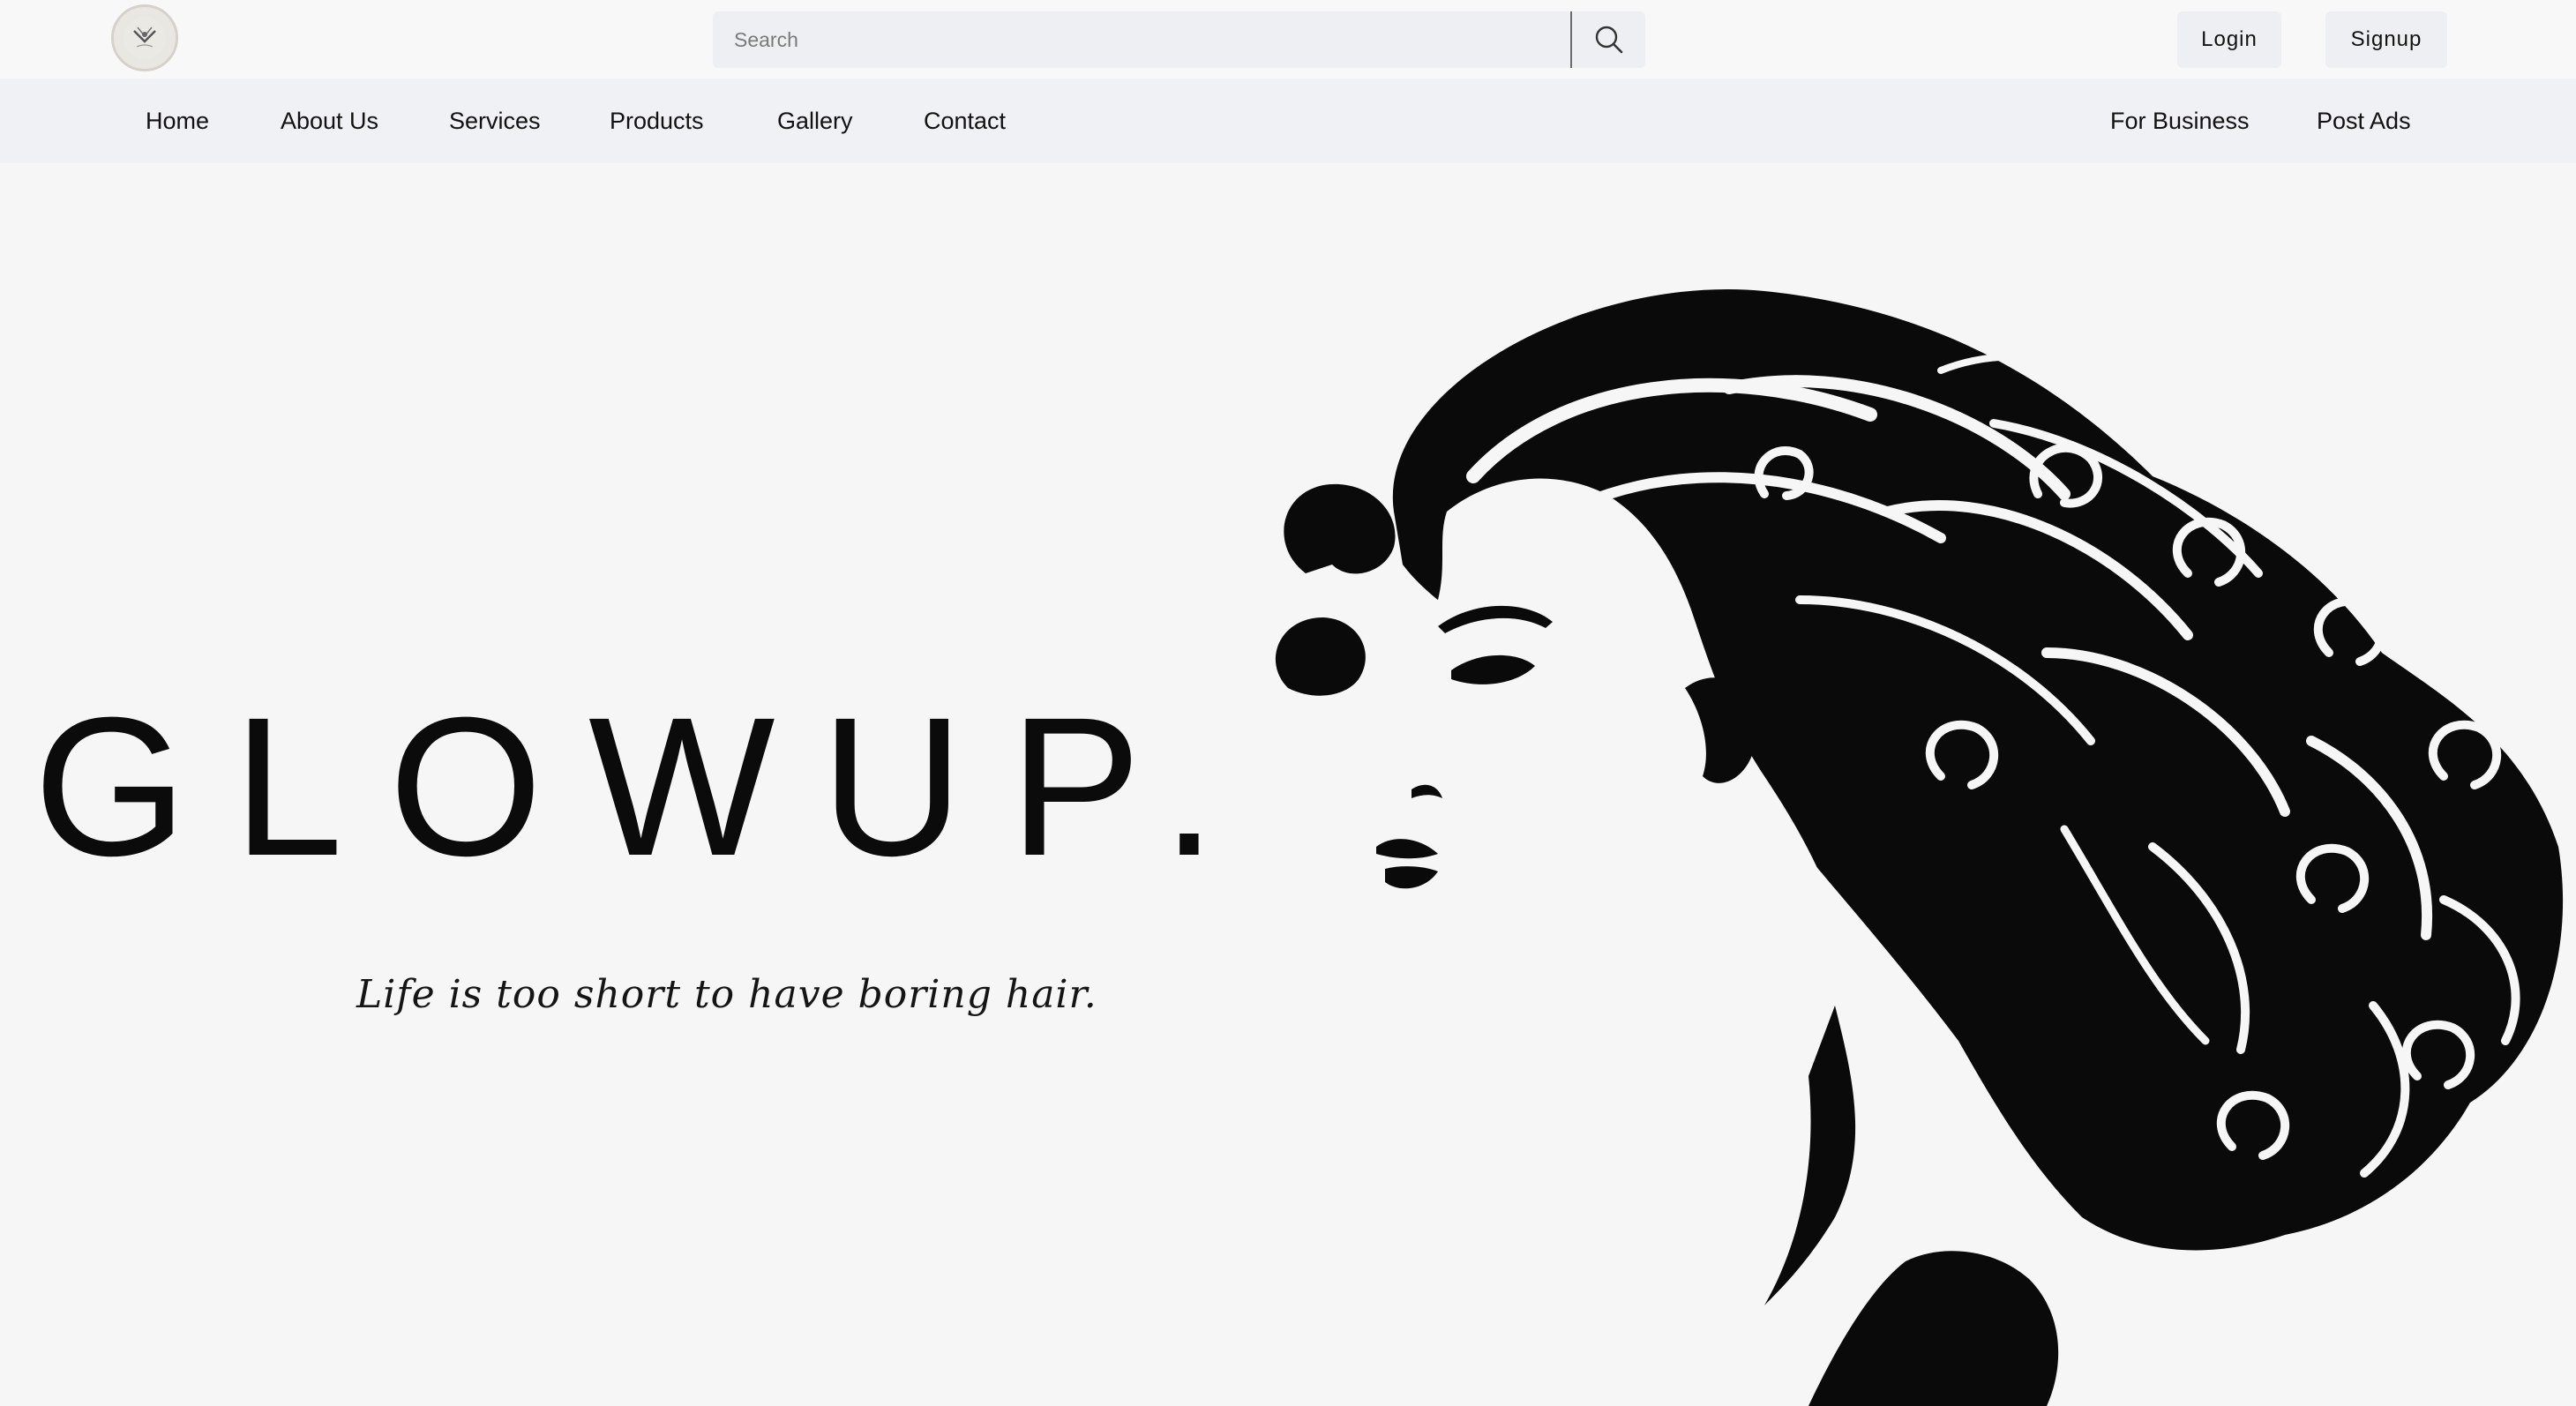 This screenshot has height=1406, width=2576. What do you see at coordinates (648, 787) in the screenshot?
I see `hero-title: GLOWUP.` at bounding box center [648, 787].